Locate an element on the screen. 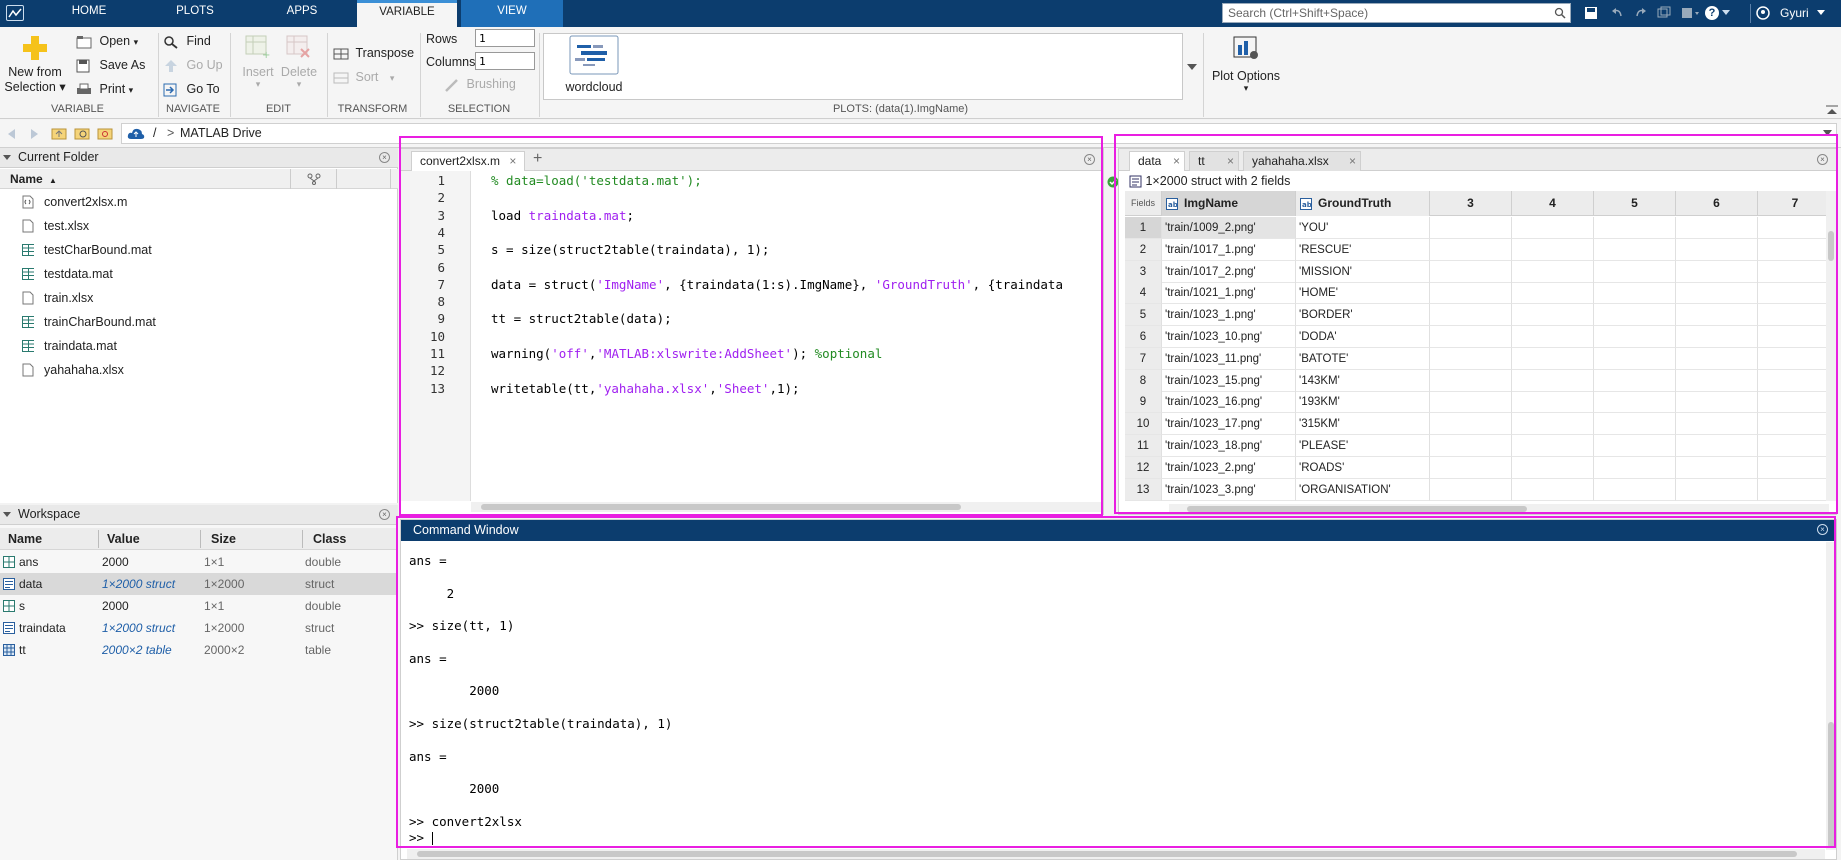 This screenshot has width=1841, height=860. row-header: 10 is located at coordinates (1143, 424).